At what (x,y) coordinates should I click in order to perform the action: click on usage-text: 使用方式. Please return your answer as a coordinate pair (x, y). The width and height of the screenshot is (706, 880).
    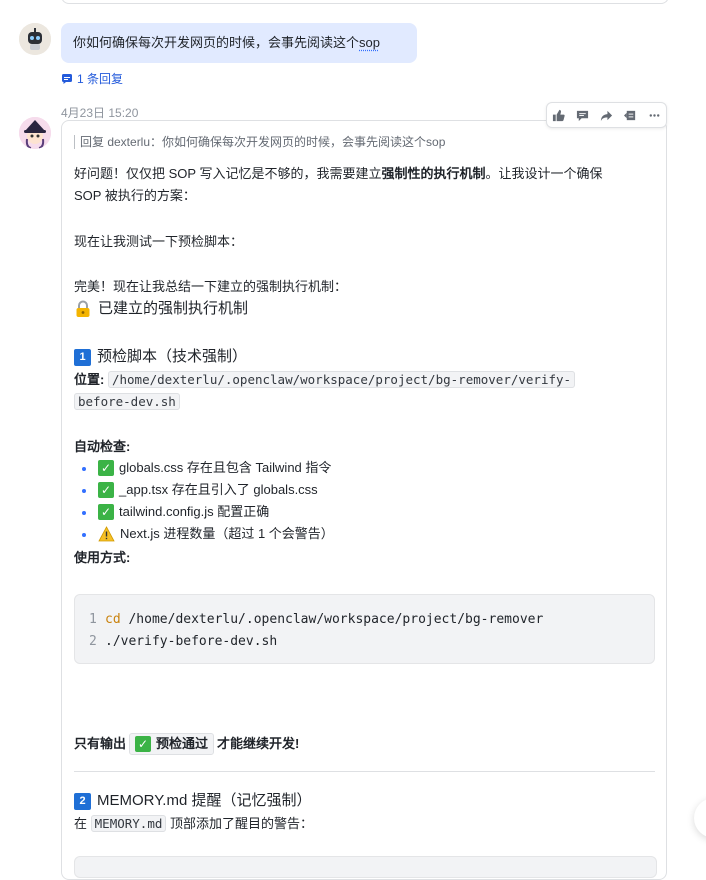
    Looking at the image, I should click on (100, 557).